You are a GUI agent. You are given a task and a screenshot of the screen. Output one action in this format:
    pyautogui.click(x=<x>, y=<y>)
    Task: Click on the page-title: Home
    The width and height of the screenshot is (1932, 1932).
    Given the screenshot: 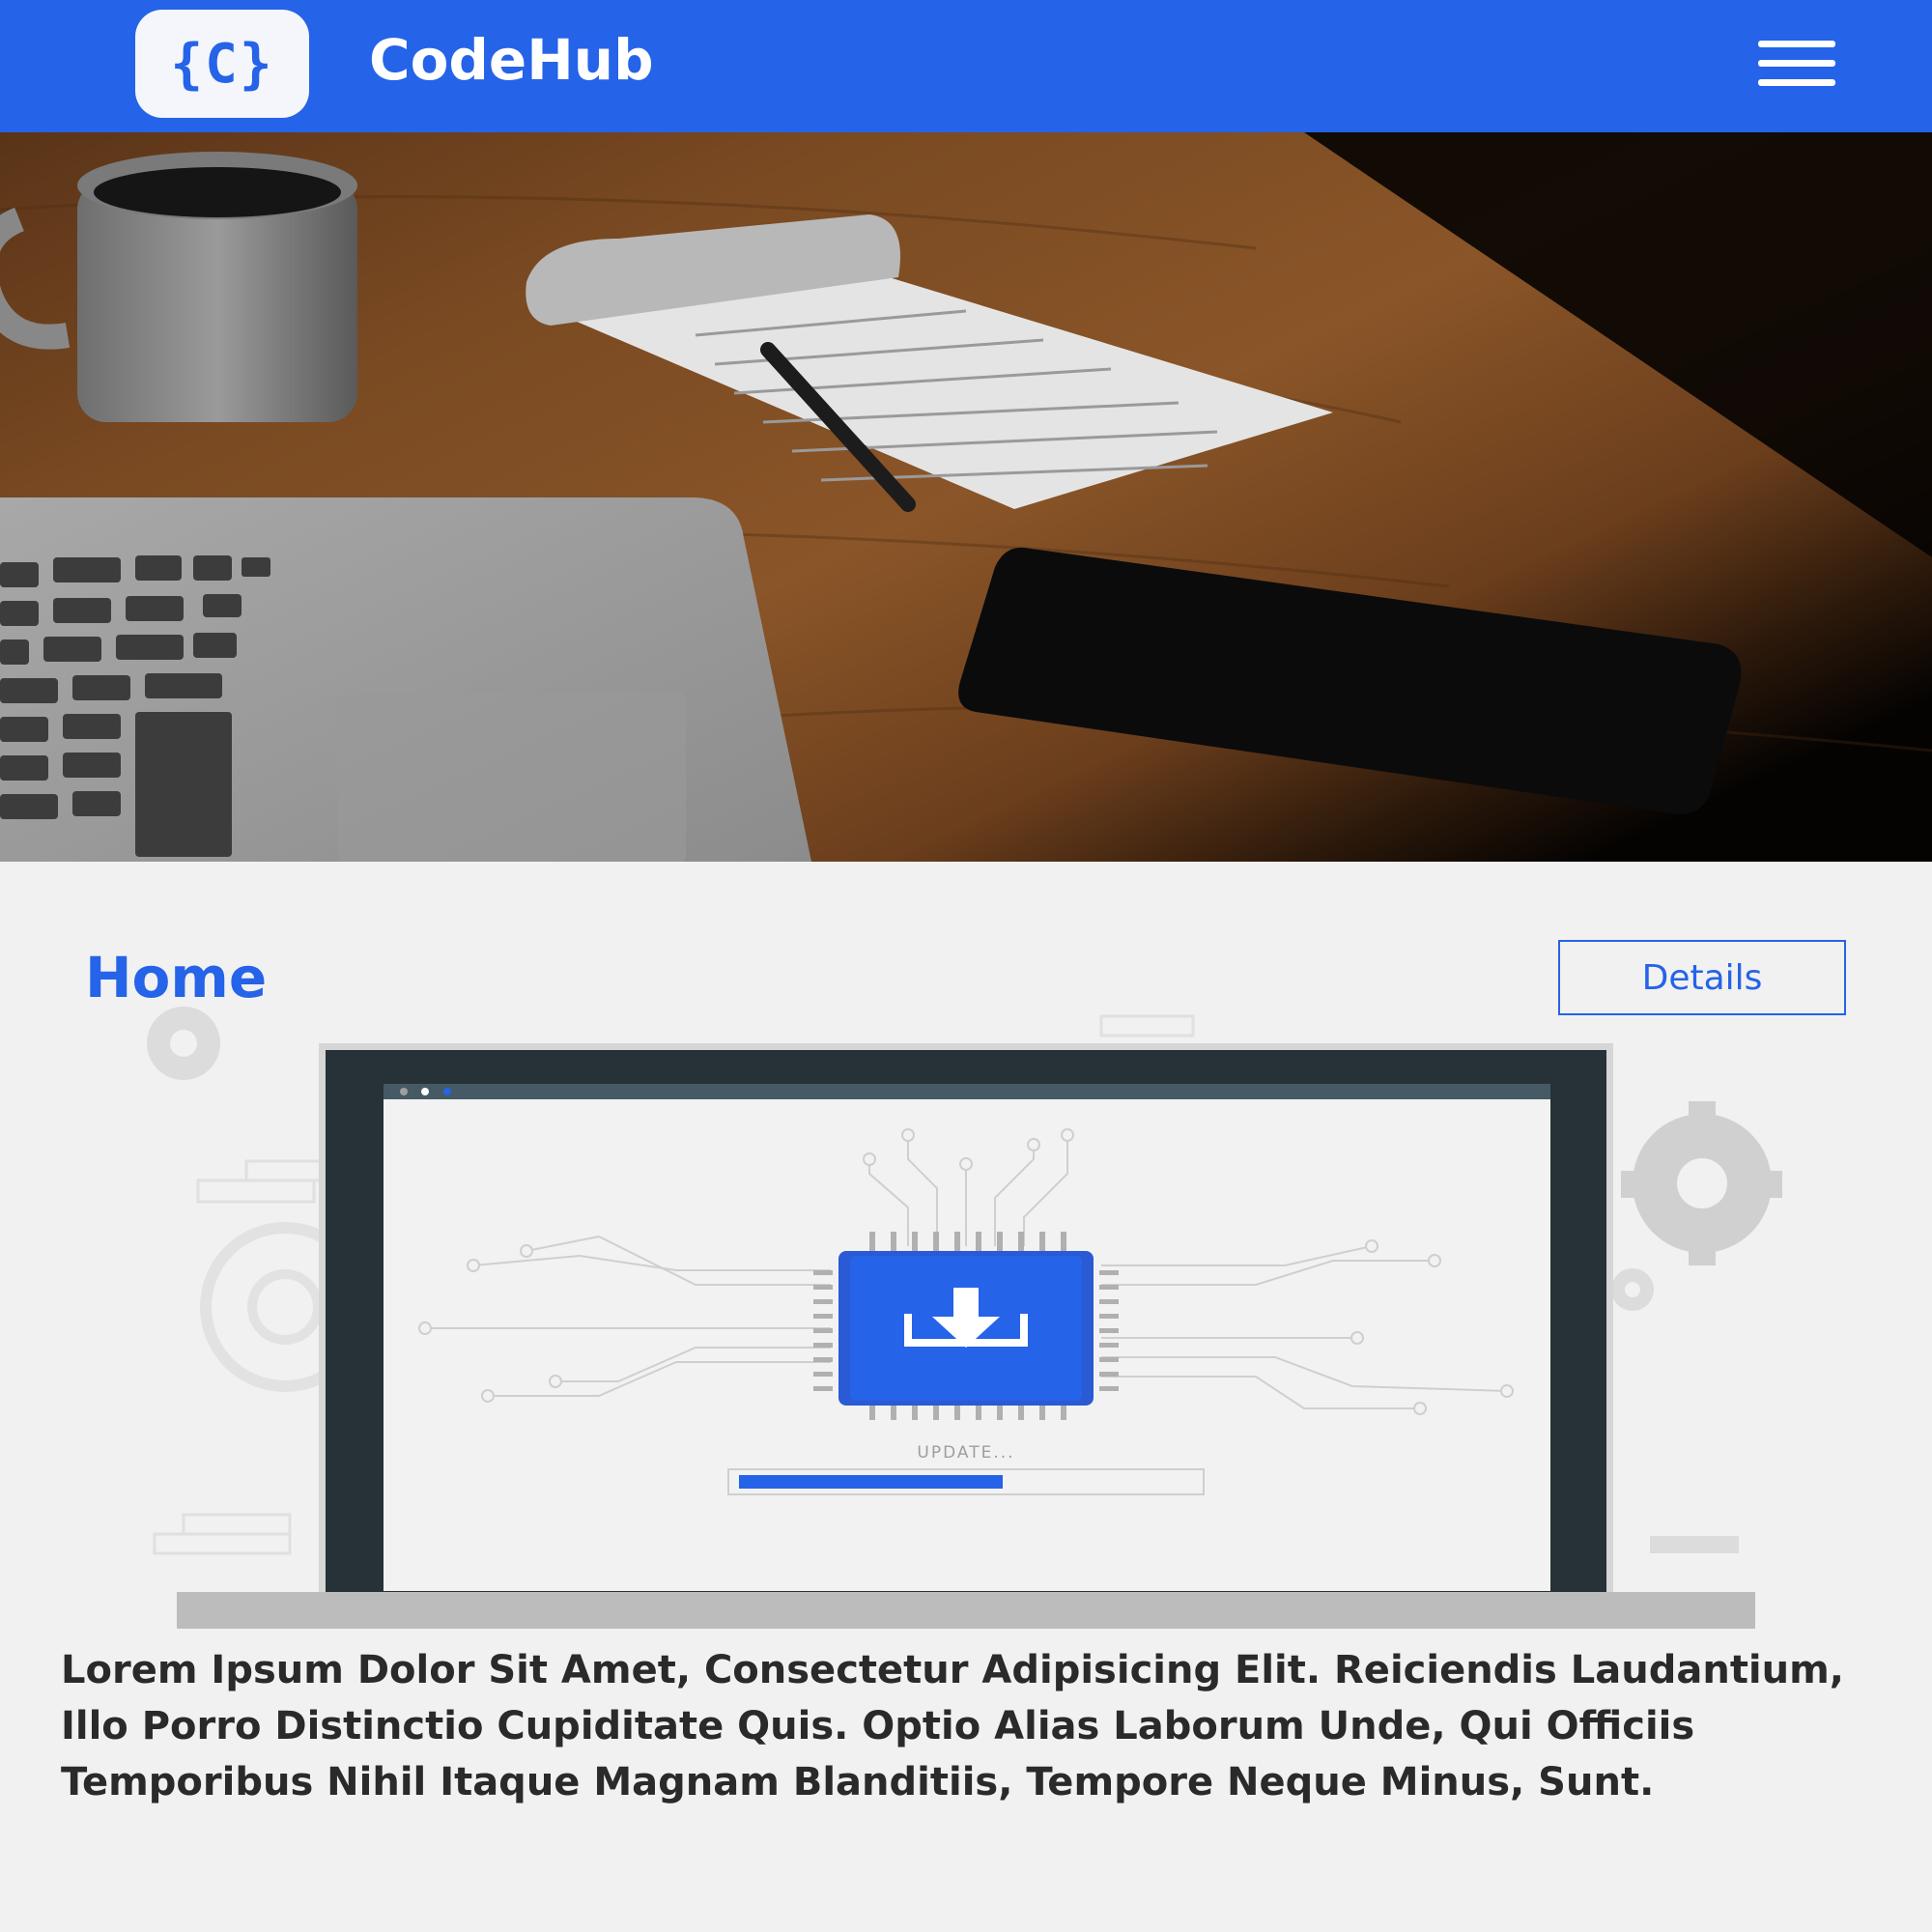 What is the action you would take?
    pyautogui.click(x=176, y=977)
    